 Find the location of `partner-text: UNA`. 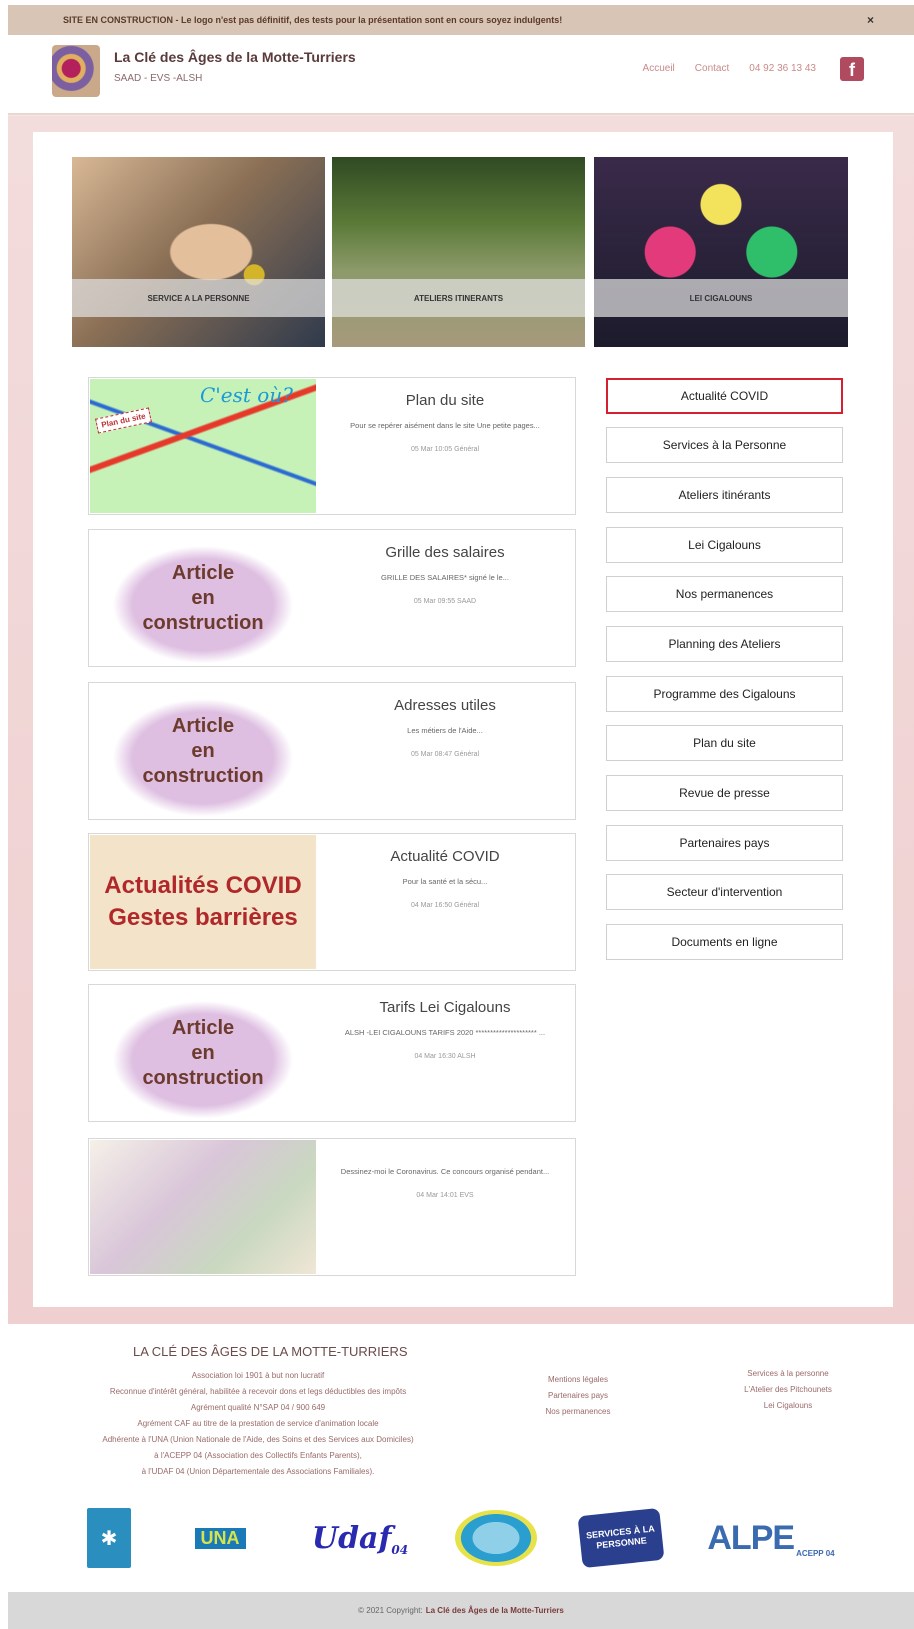

partner-text: UNA is located at coordinates (220, 1538).